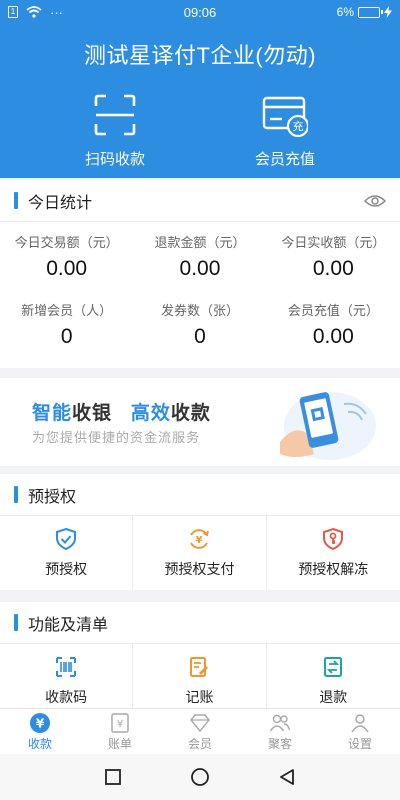 This screenshot has width=400, height=800. What do you see at coordinates (66, 569) in the screenshot?
I see `grid-label: 预授权` at bounding box center [66, 569].